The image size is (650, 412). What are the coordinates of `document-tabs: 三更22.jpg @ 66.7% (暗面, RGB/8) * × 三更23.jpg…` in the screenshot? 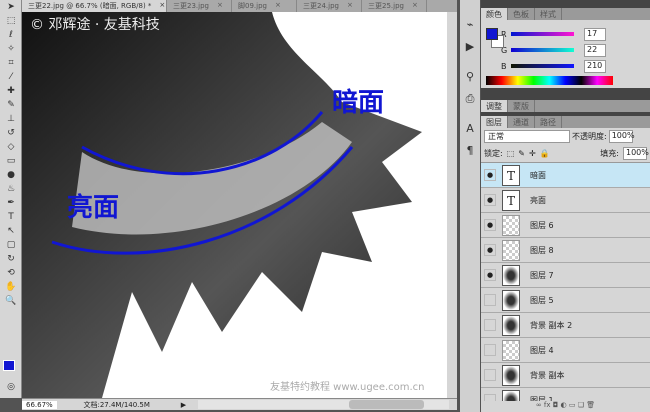 It's located at (239, 6).